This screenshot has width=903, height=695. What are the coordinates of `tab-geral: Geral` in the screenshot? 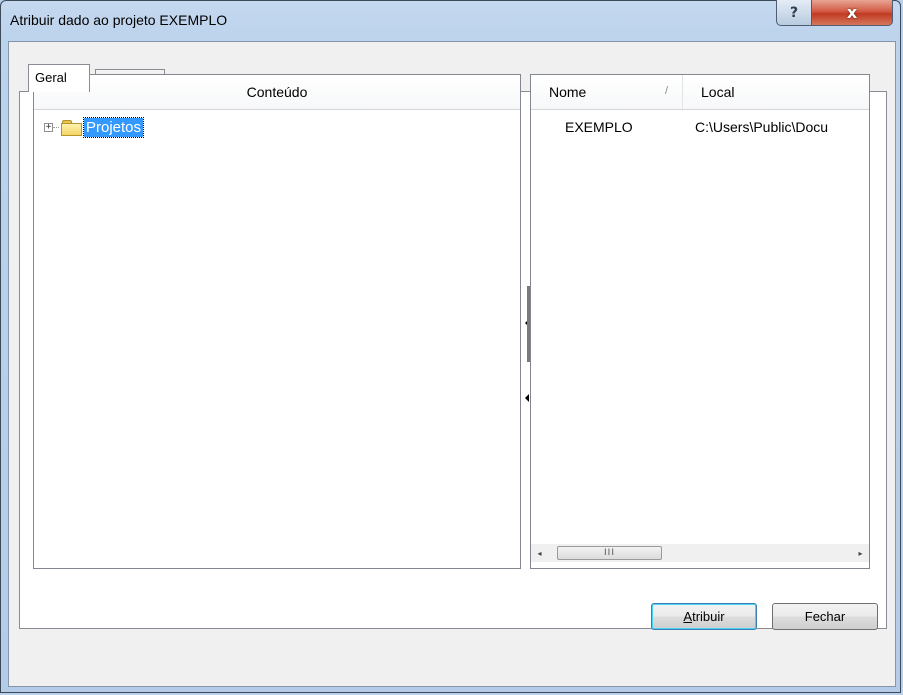 It's located at (59, 78).